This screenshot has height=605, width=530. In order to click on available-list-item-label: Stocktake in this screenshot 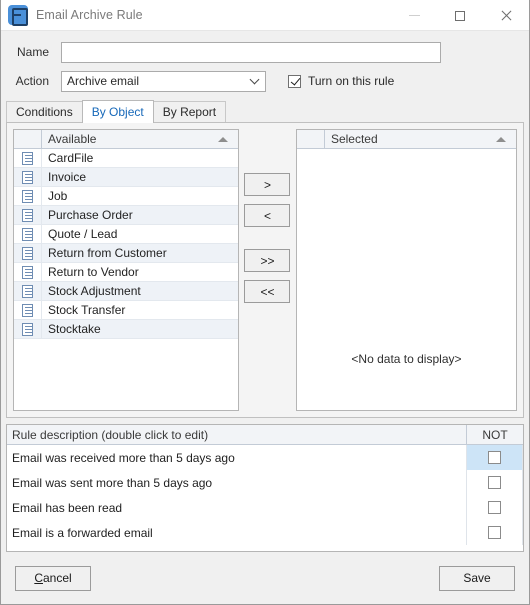, I will do `click(74, 329)`.